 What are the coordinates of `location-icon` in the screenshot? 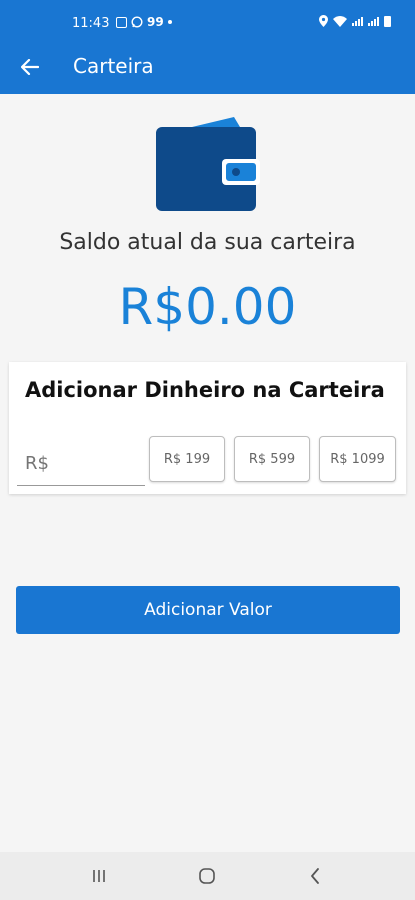 It's located at (323, 21).